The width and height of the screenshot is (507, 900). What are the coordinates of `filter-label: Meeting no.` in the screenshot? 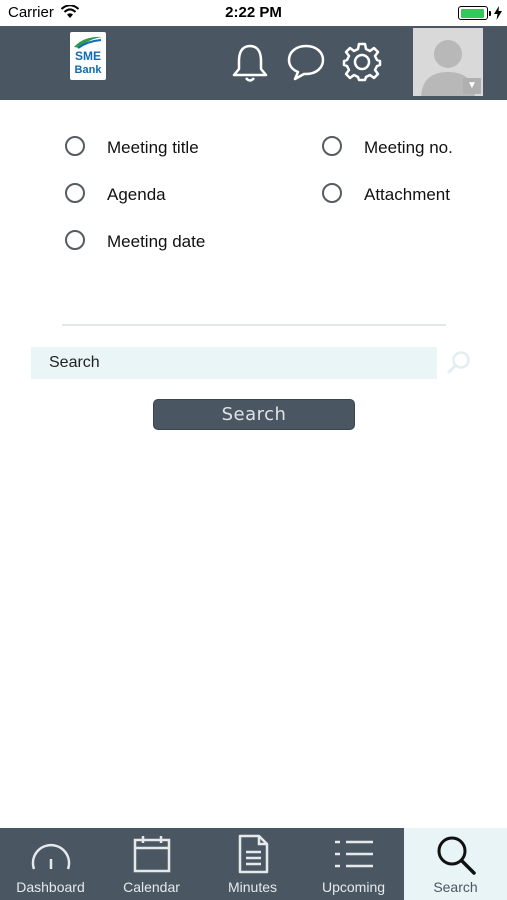 It's located at (408, 147).